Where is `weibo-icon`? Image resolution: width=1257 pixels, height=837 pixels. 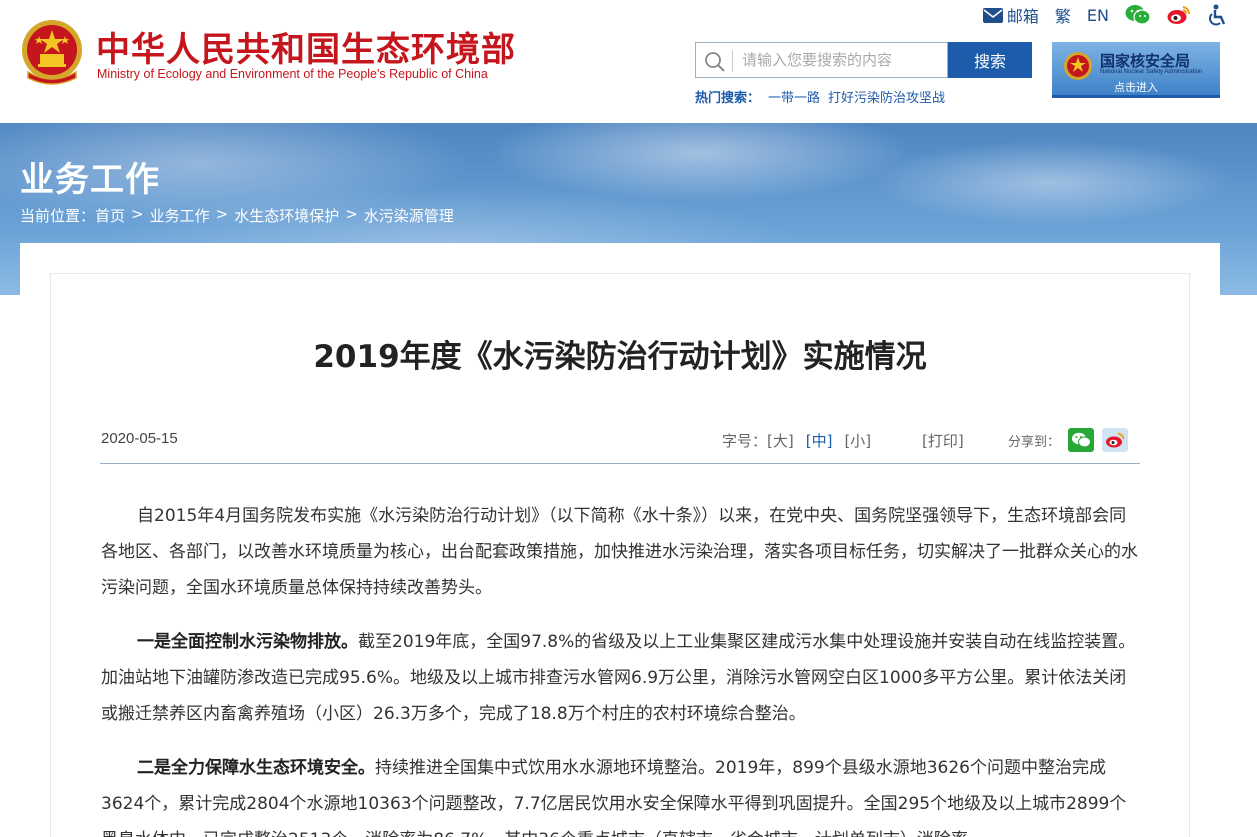
weibo-icon is located at coordinates (1179, 15).